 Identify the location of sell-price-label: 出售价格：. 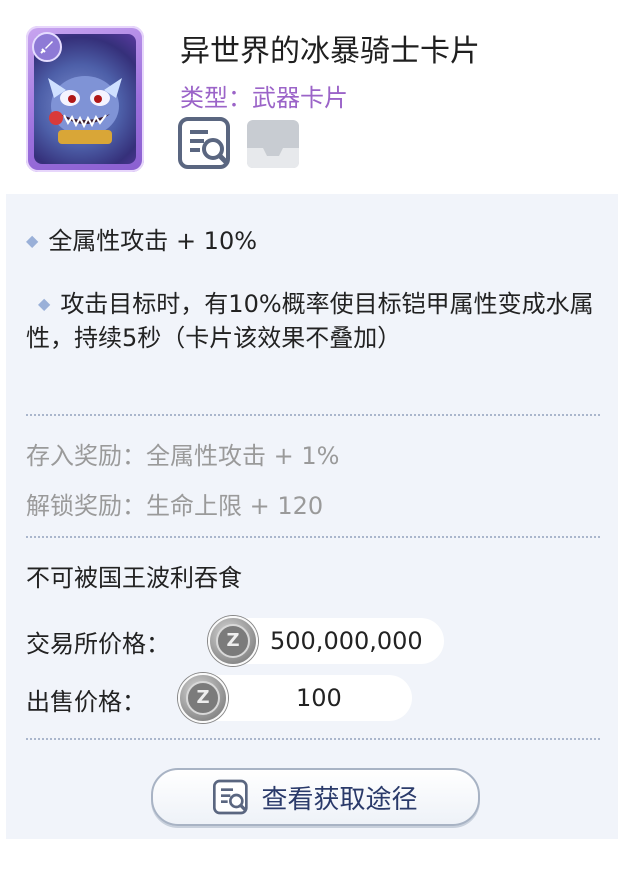
(86, 702).